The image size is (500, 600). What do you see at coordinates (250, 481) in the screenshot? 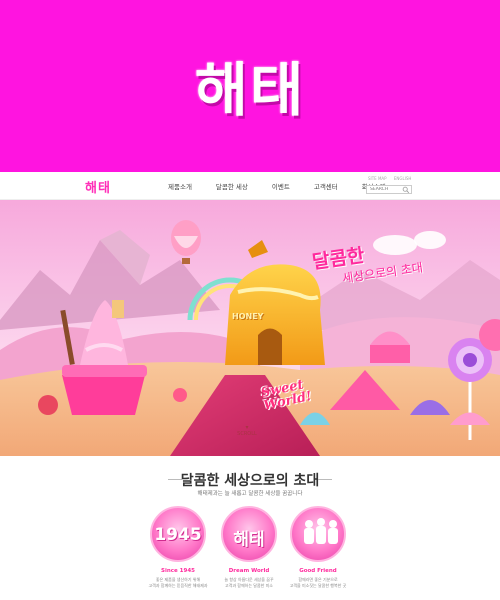
I see `intro-title: 달콤한 세상으로의 초대` at bounding box center [250, 481].